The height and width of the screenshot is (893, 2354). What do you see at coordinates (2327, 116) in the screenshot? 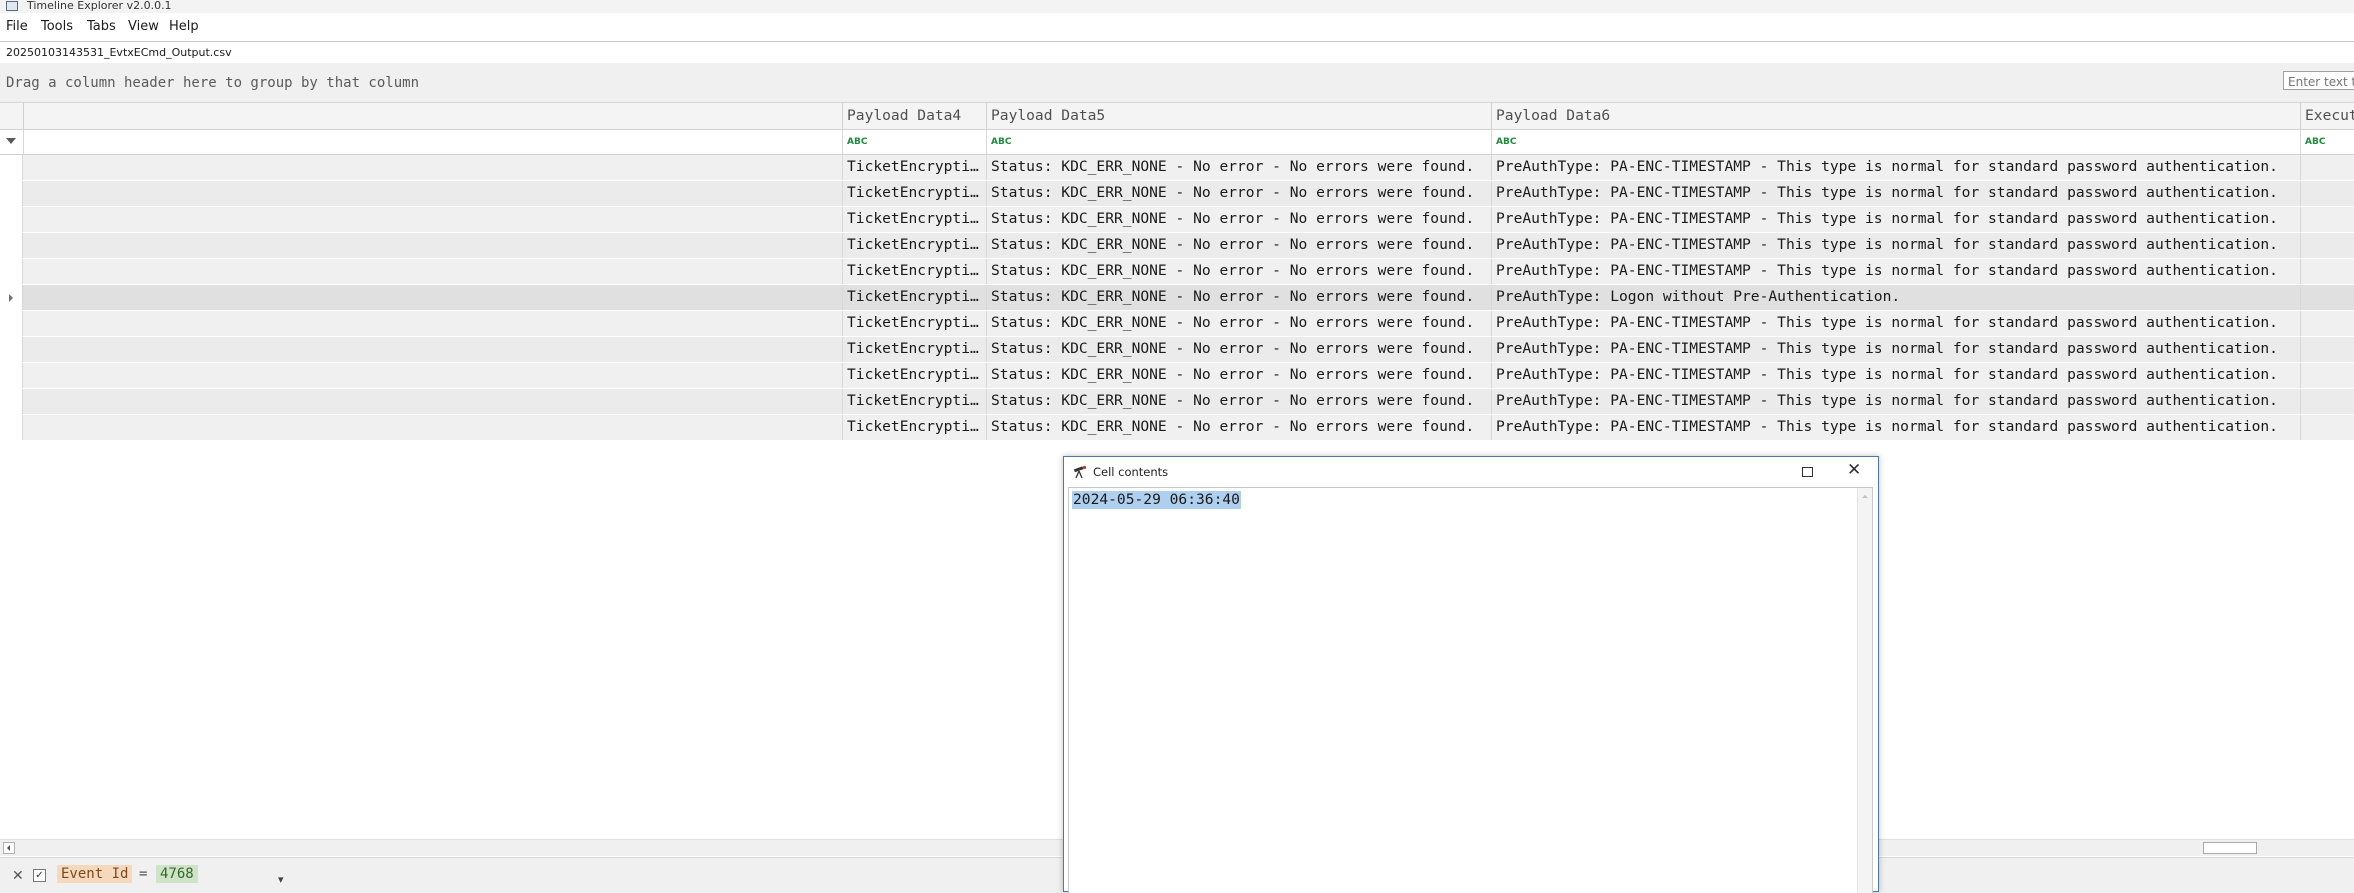
I see `column-header-executable: Execut` at bounding box center [2327, 116].